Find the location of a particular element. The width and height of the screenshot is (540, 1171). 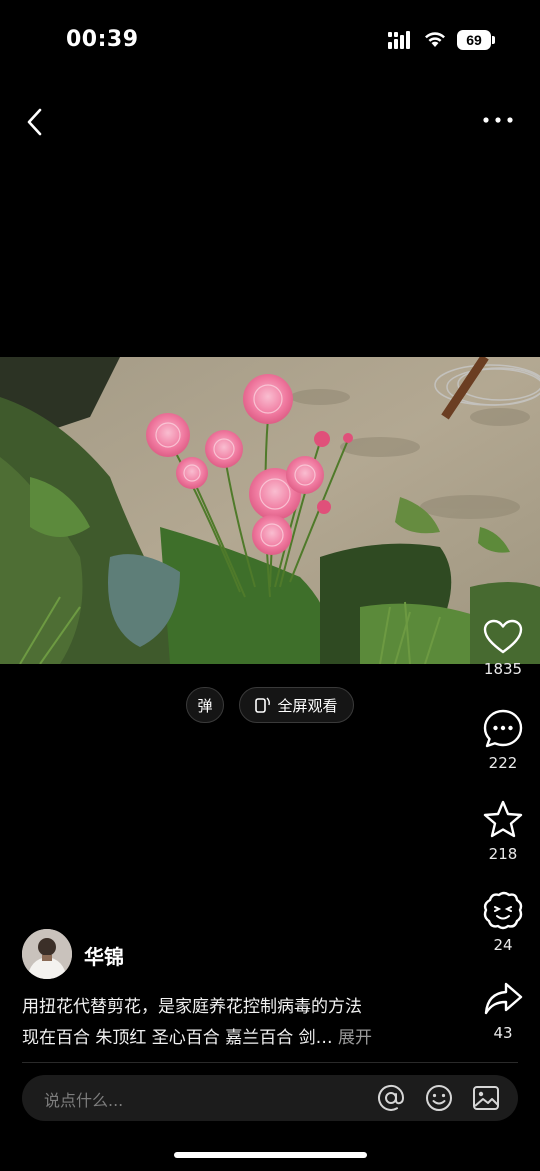

cellular-signal-icon is located at coordinates (399, 40).